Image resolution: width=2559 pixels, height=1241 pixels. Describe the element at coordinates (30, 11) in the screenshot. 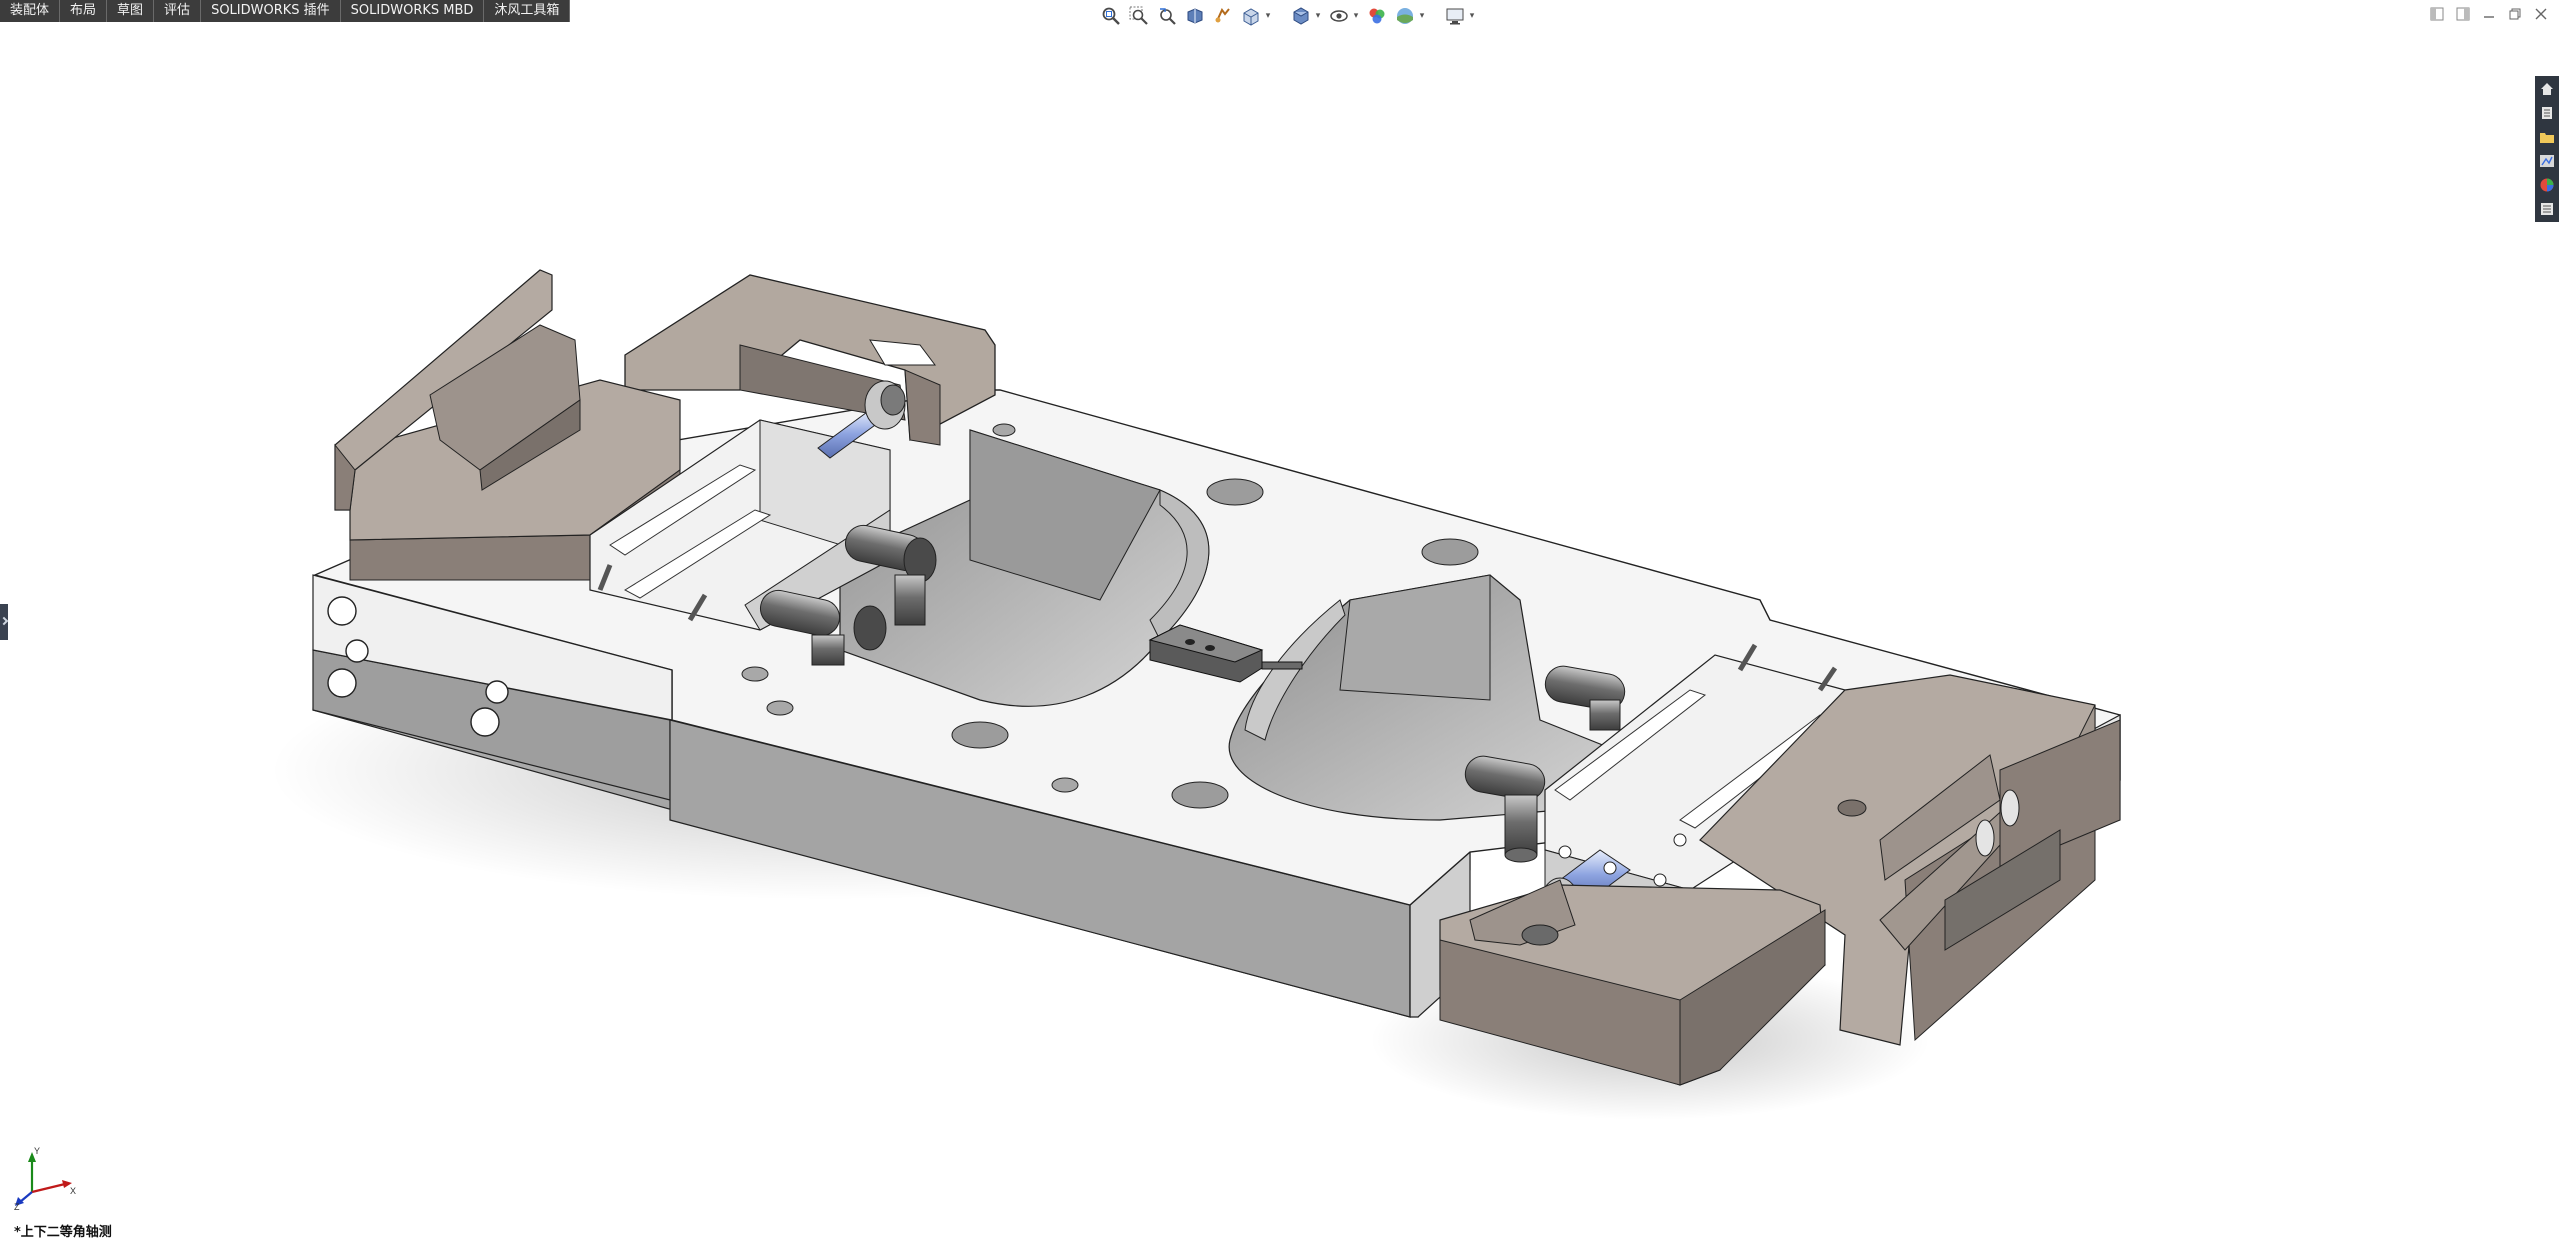

I see `tab-assembly: 装配体` at that location.